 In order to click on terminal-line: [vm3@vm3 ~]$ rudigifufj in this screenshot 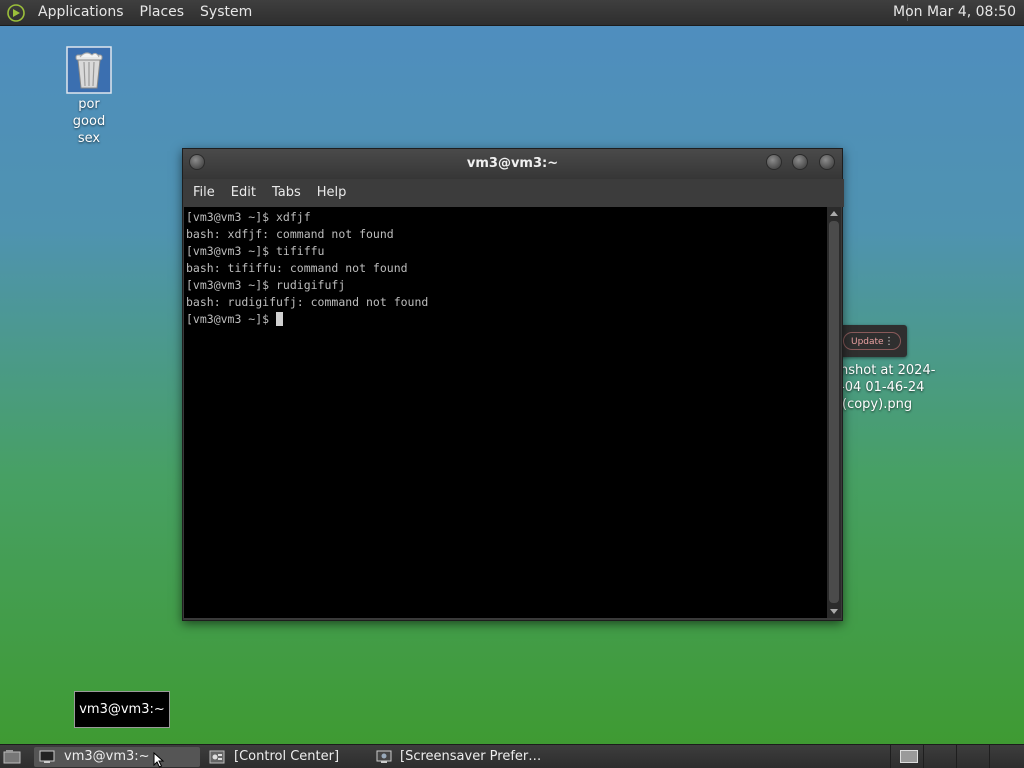, I will do `click(266, 285)`.